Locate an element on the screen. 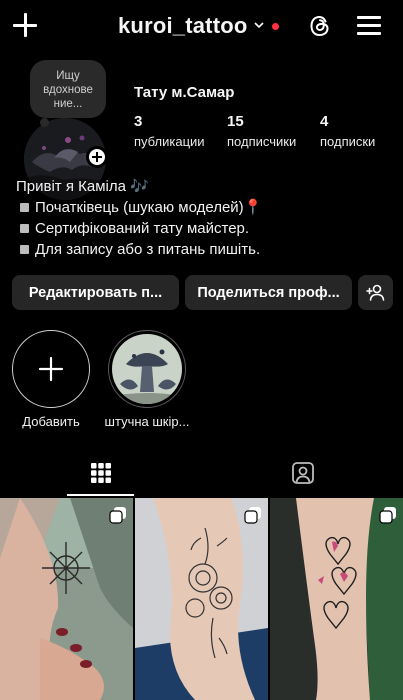  highlight-image is located at coordinates (146, 368).